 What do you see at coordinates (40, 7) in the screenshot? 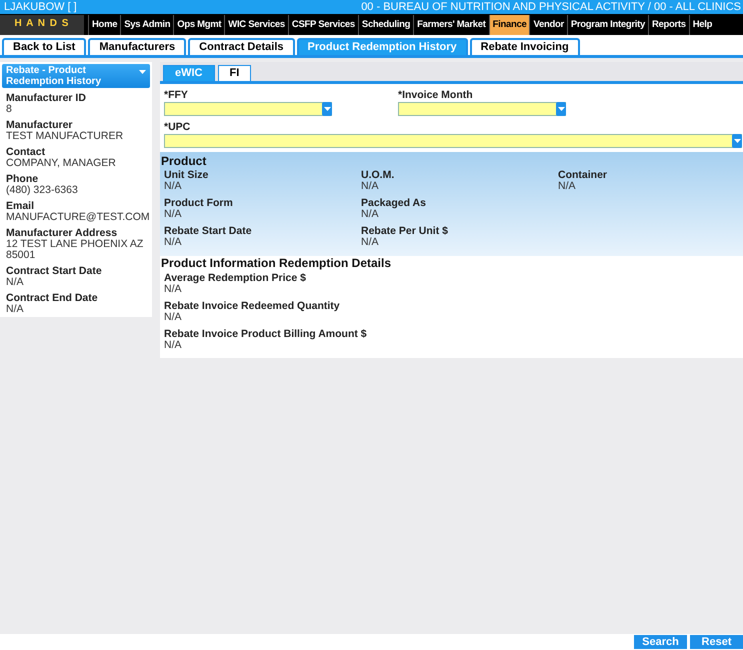
I see `user-name: LJAKUBOW [ ]` at bounding box center [40, 7].